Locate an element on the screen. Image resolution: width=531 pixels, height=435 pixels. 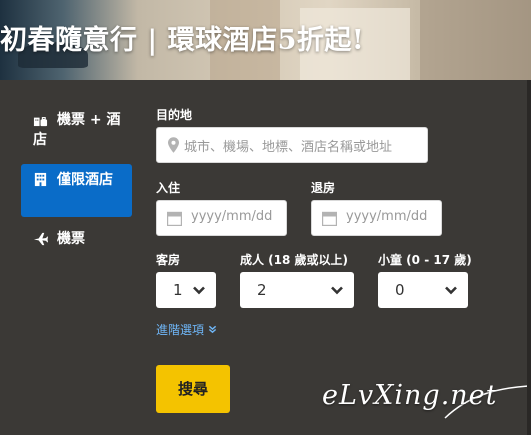
flight-hotel-icon is located at coordinates (40, 122).